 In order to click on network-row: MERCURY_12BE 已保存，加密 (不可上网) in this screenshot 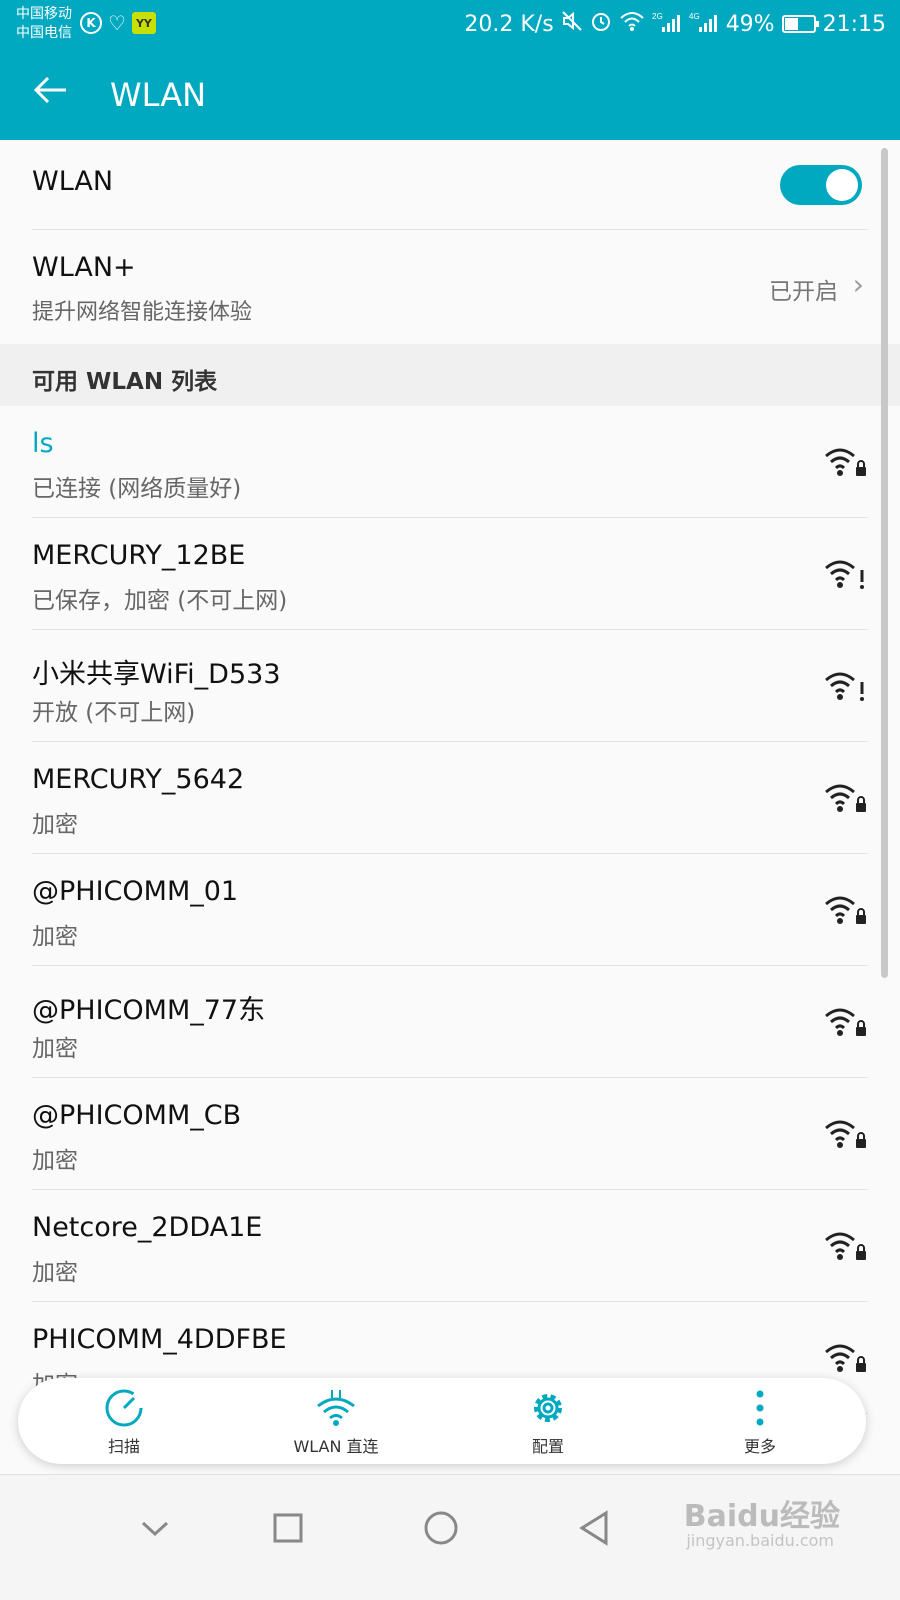, I will do `click(450, 574)`.